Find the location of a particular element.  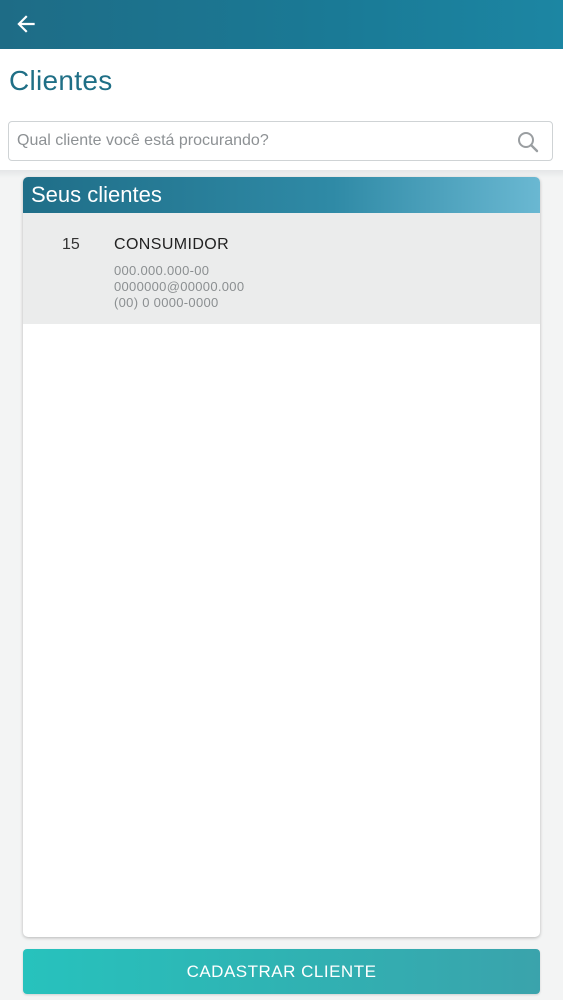

arrow-left-icon is located at coordinates (26, 24).